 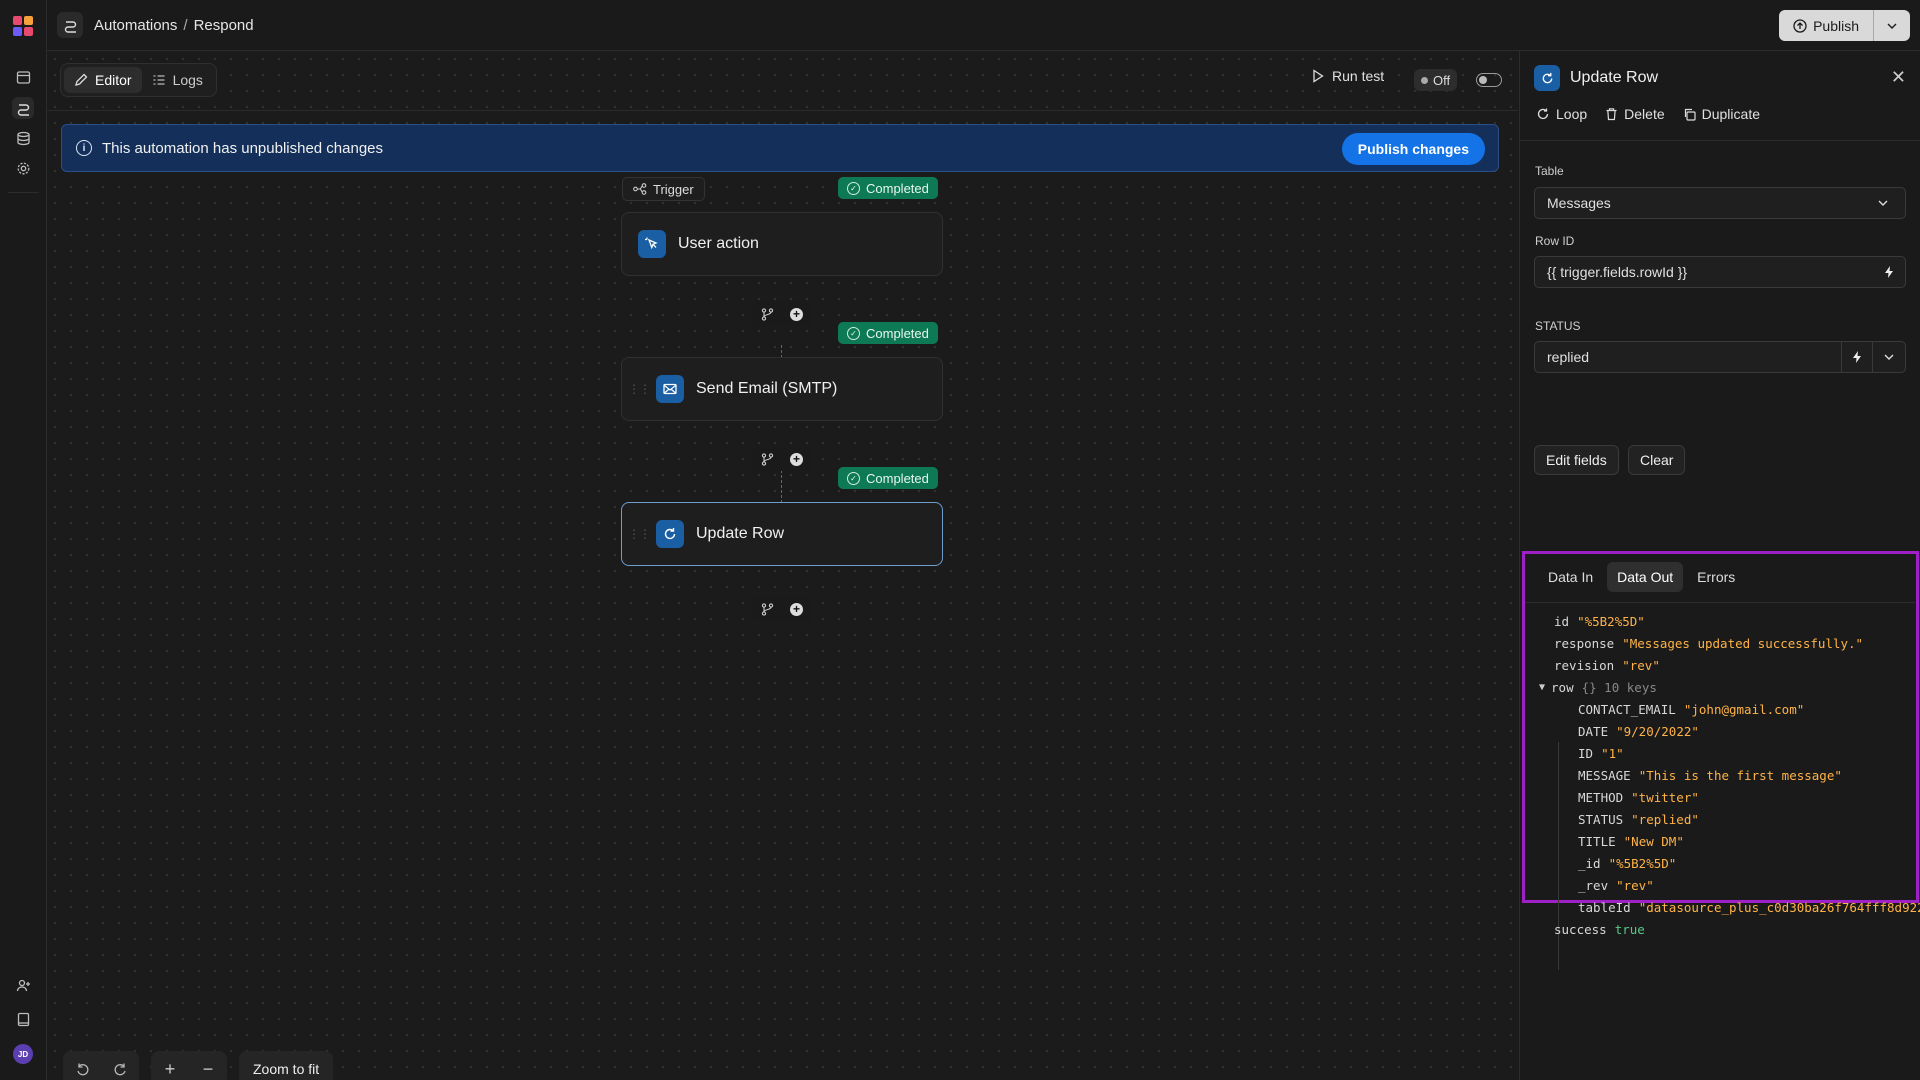 I want to click on json-row: ID "1", so click(x=1720, y=753).